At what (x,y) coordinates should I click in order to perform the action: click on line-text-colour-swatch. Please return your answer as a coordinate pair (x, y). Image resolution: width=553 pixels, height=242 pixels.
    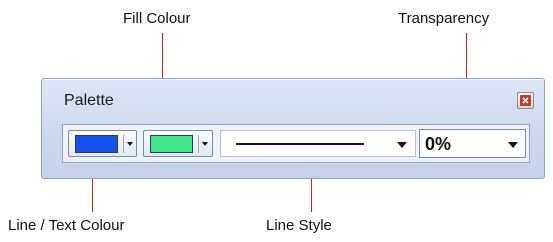
    Looking at the image, I should click on (96, 144).